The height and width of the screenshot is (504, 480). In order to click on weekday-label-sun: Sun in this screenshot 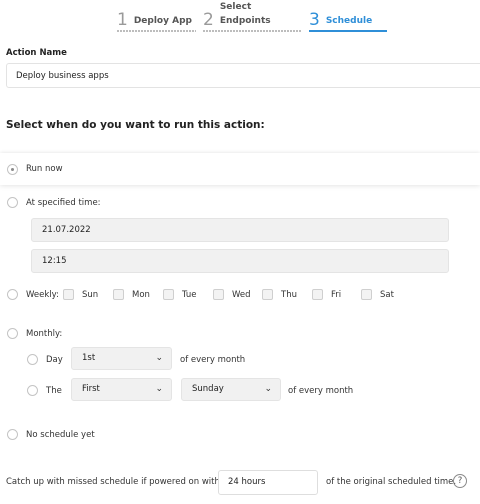, I will do `click(90, 295)`.